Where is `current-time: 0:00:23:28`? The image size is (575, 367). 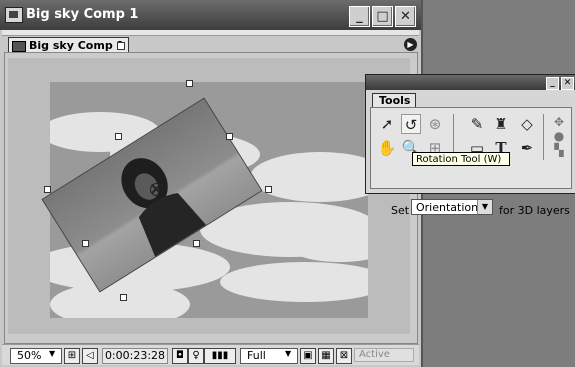 current-time: 0:00:23:28 is located at coordinates (135, 356).